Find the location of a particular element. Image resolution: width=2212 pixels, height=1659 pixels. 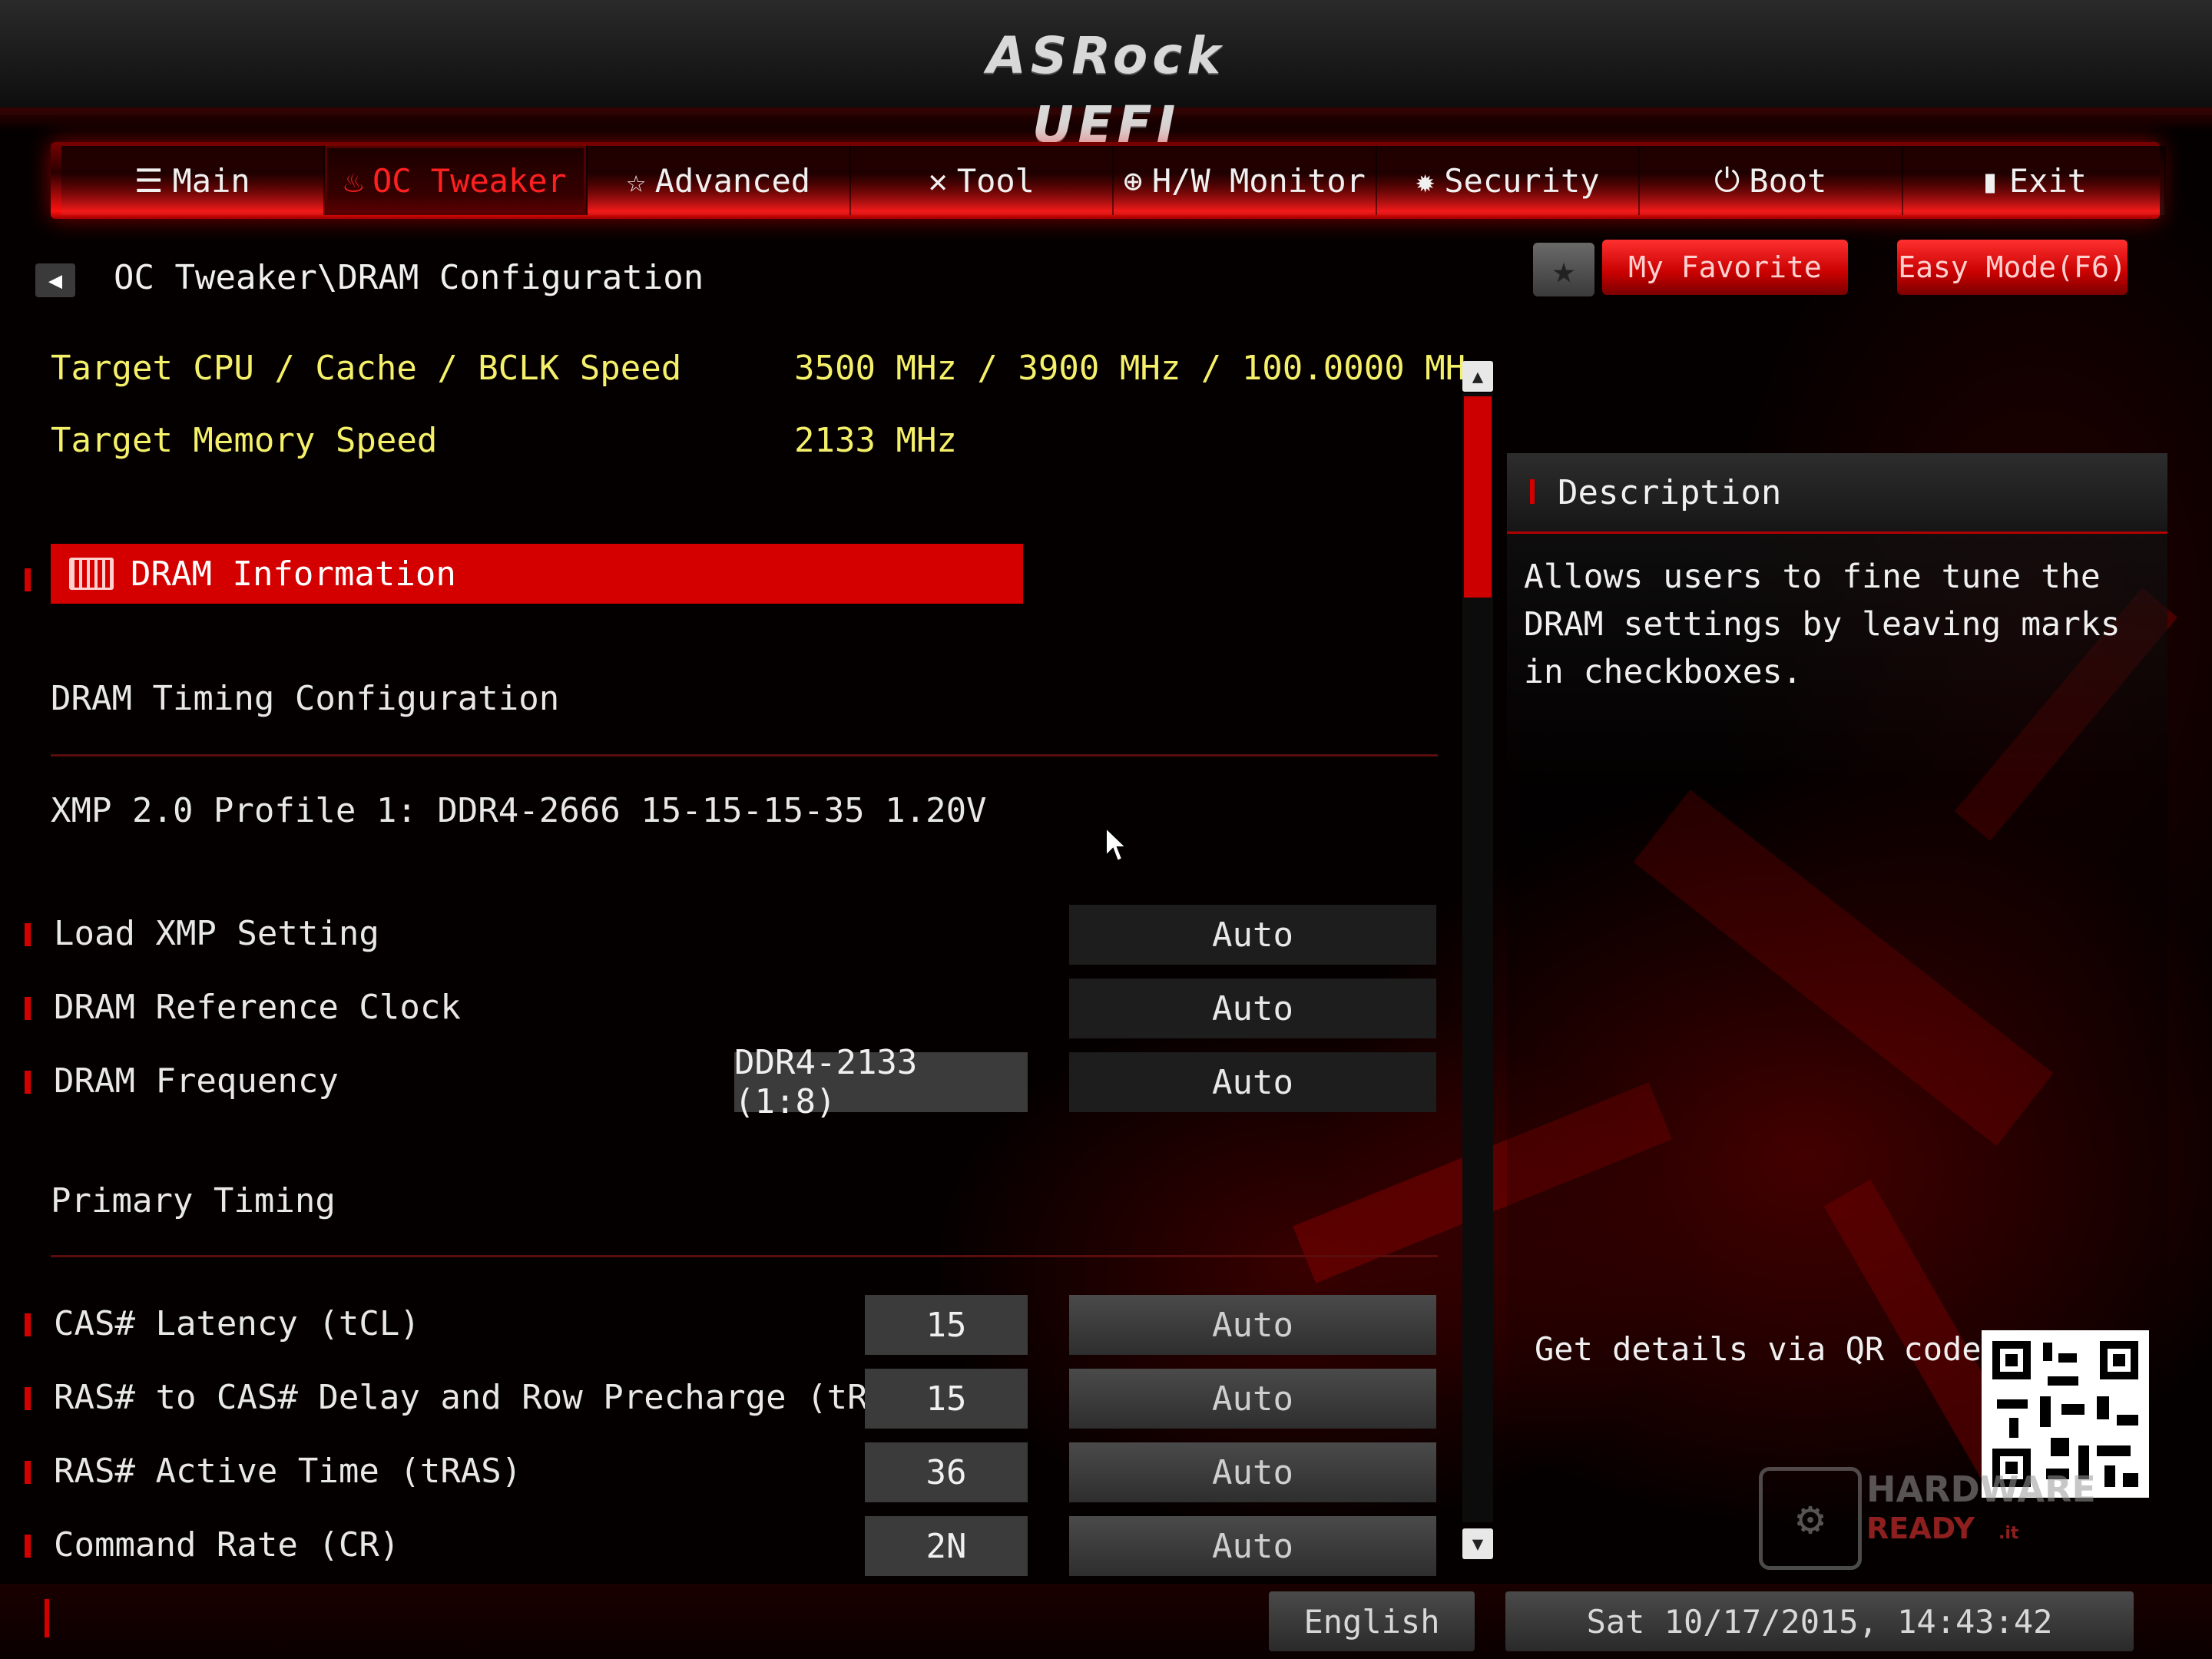

chevron-down-icon: ▼ is located at coordinates (1478, 1544).